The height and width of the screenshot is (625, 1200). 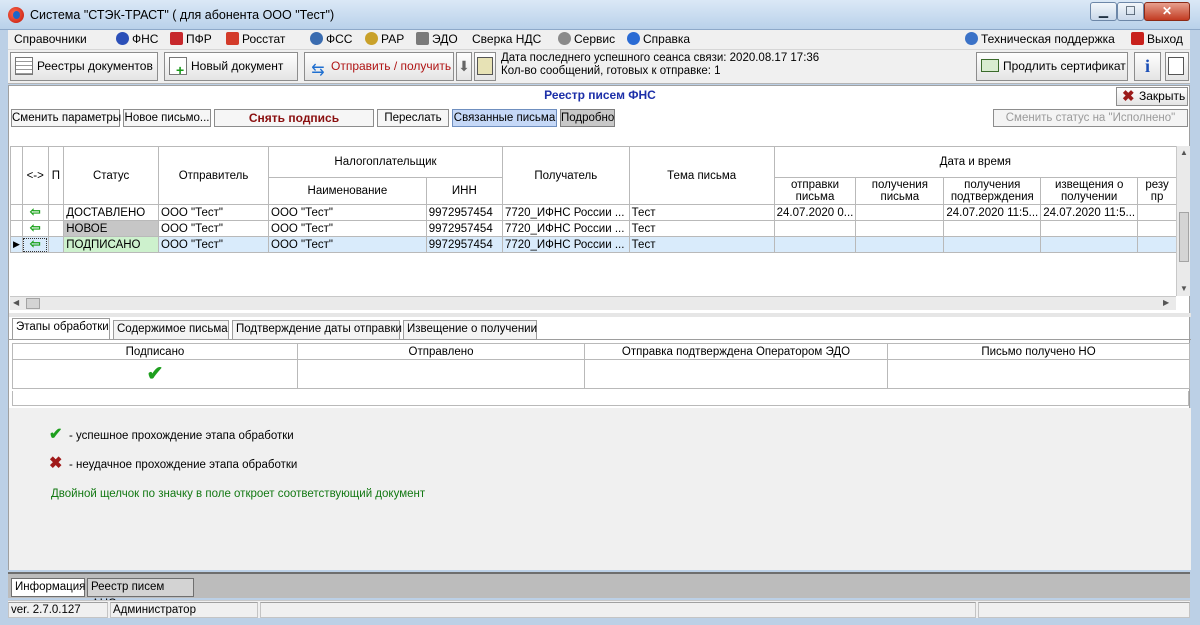 I want to click on confirm-date-cell, so click(x=992, y=244).